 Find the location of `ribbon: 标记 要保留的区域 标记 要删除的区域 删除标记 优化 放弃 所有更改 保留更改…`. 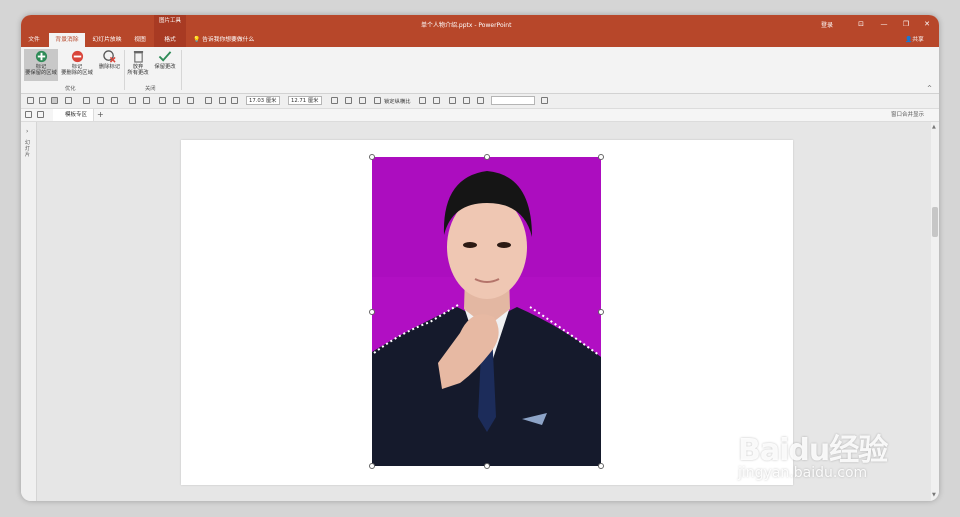

ribbon: 标记 要保留的区域 标记 要删除的区域 删除标记 优化 放弃 所有更改 保留更改… is located at coordinates (480, 70).